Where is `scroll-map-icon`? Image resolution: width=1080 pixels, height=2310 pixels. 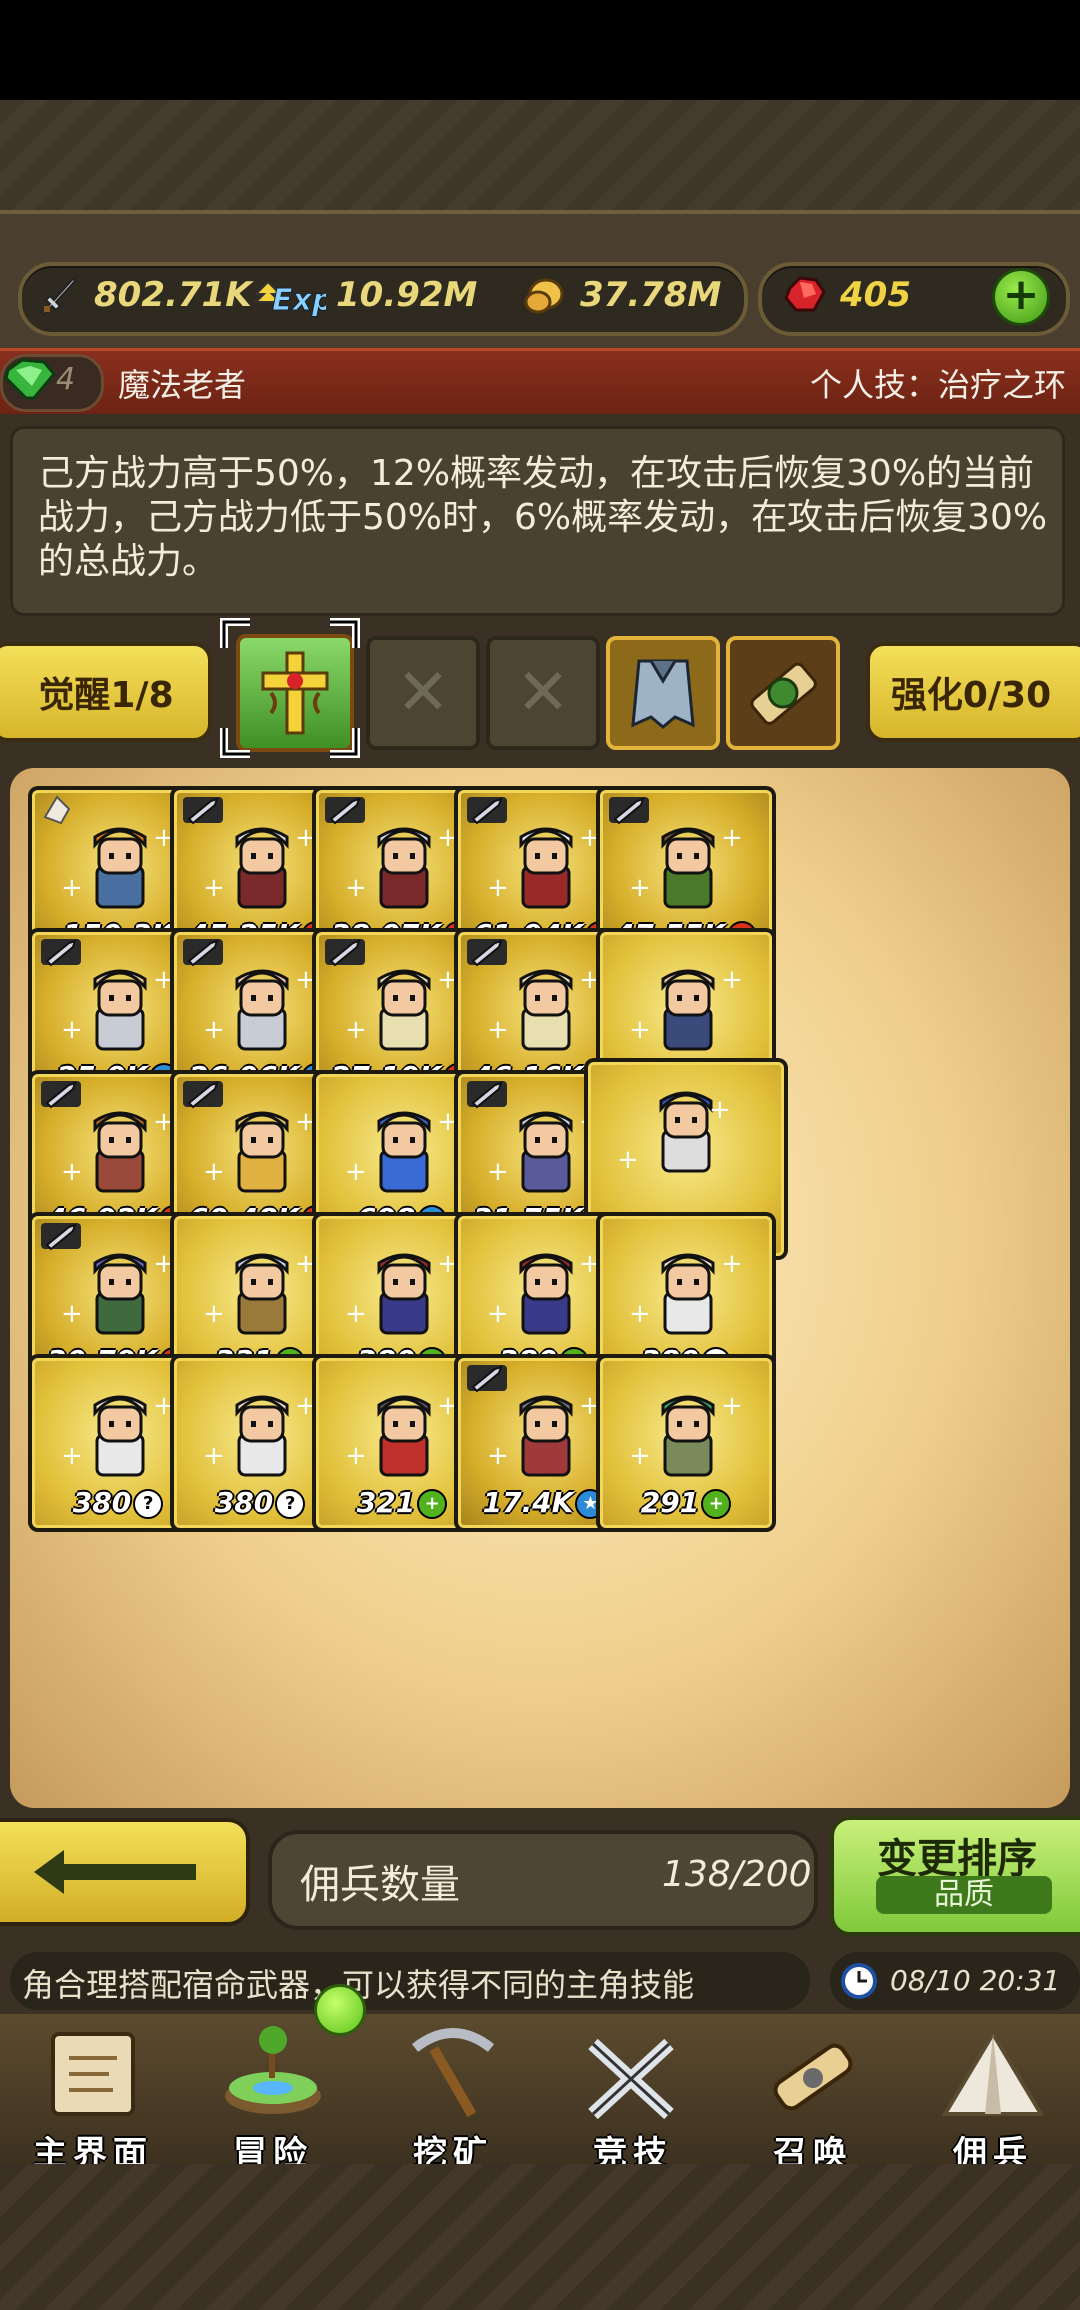
scroll-map-icon is located at coordinates (93, 2074).